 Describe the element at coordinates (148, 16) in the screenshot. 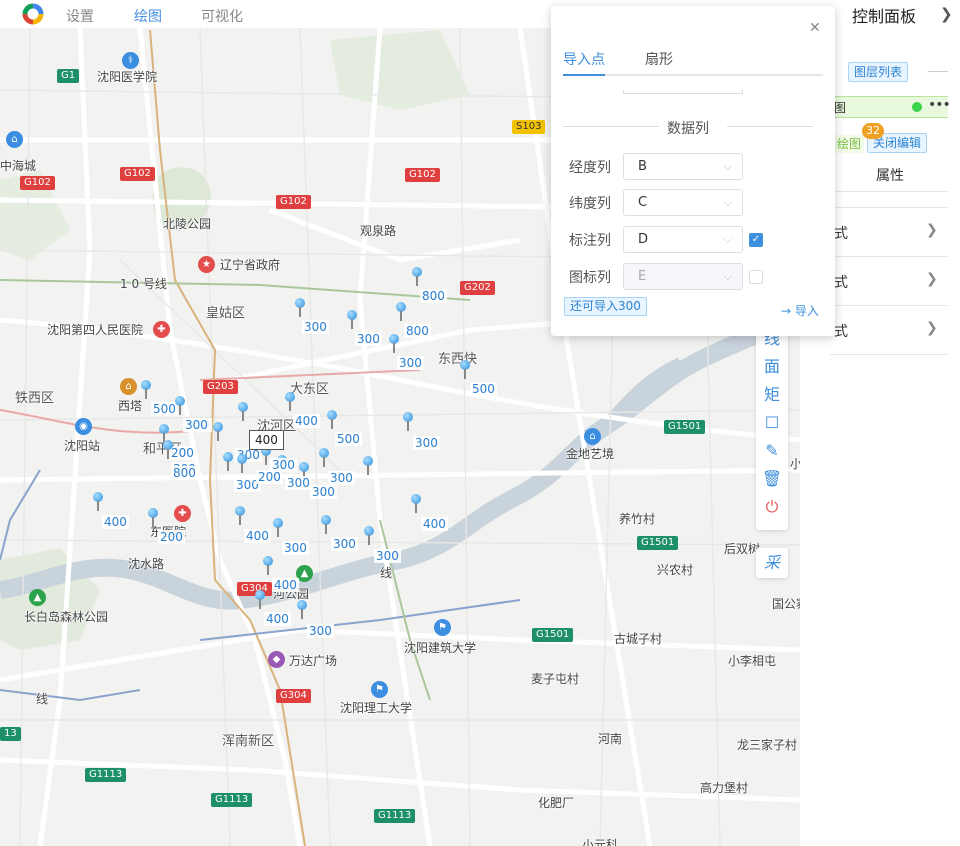

I see `nav-draw: 绘图` at that location.